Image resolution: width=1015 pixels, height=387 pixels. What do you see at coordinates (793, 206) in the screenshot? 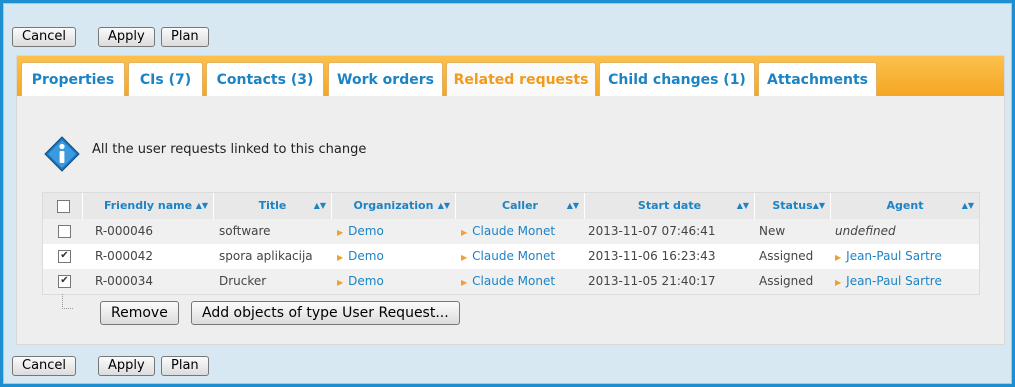
I see `column-header-status: Status ▲▼` at bounding box center [793, 206].